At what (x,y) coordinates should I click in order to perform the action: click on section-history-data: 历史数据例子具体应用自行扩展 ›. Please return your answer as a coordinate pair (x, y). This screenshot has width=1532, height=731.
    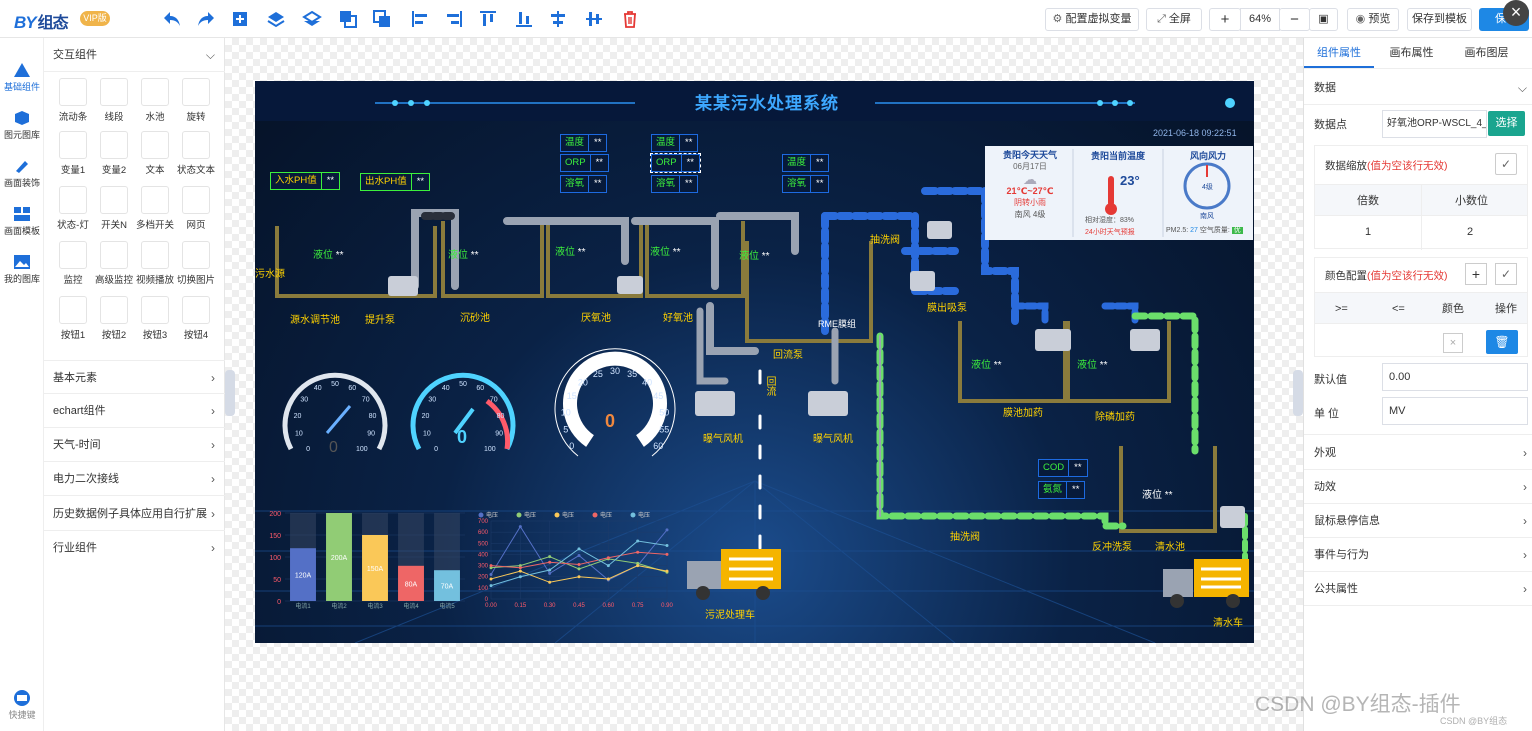
    Looking at the image, I should click on (134, 514).